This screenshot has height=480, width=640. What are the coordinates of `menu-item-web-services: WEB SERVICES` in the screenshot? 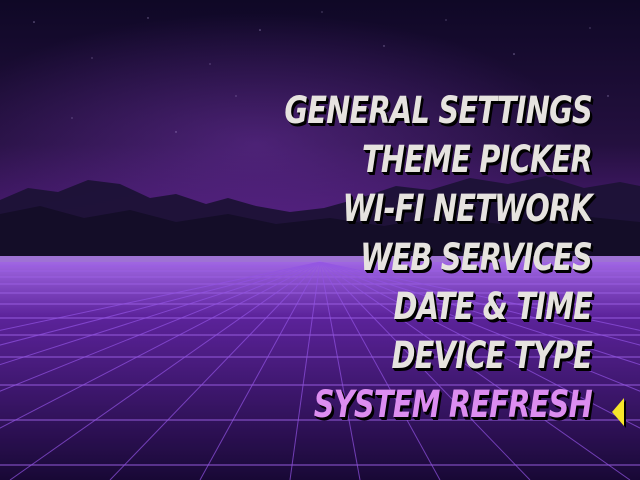 It's located at (405, 257).